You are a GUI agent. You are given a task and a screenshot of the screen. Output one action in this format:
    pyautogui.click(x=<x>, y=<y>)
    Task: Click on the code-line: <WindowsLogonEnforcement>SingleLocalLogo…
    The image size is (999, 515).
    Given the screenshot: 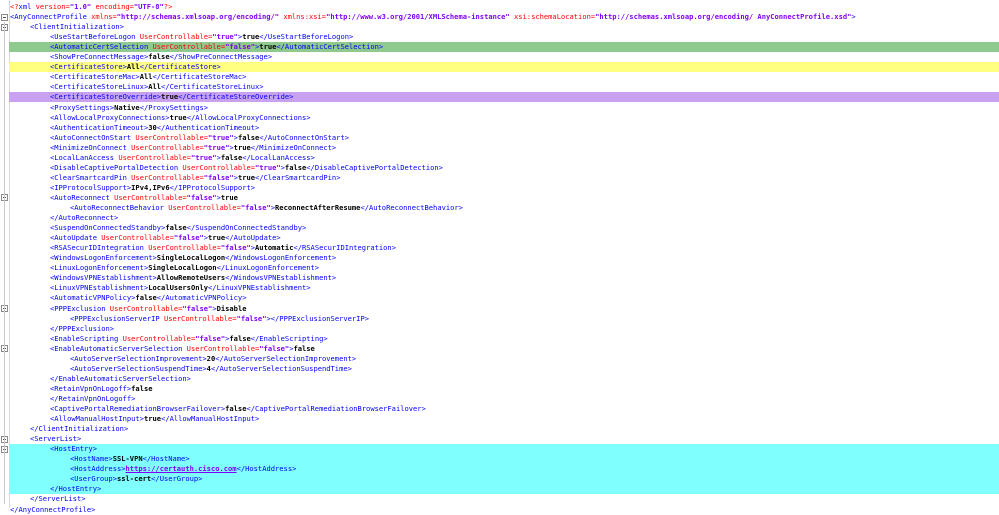 What is the action you would take?
    pyautogui.click(x=172, y=258)
    